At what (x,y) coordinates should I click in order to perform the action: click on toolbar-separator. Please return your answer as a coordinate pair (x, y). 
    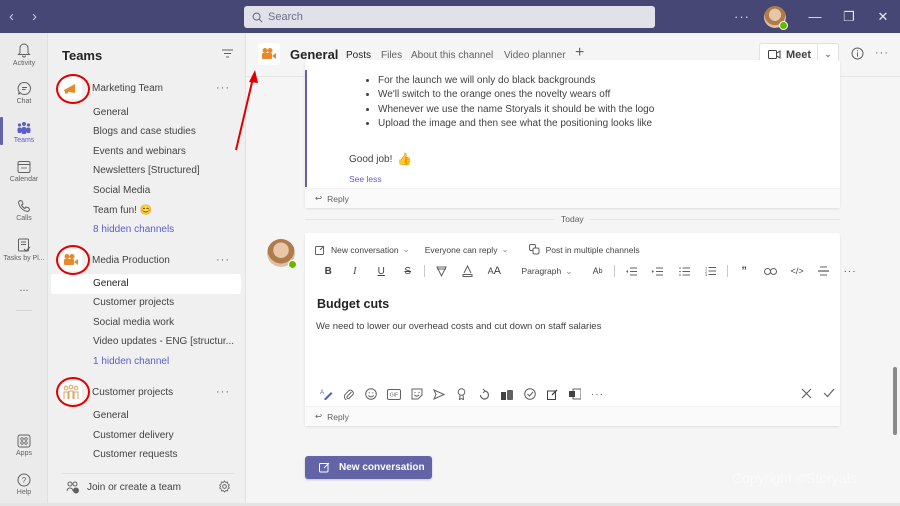
    Looking at the image, I should click on (727, 271).